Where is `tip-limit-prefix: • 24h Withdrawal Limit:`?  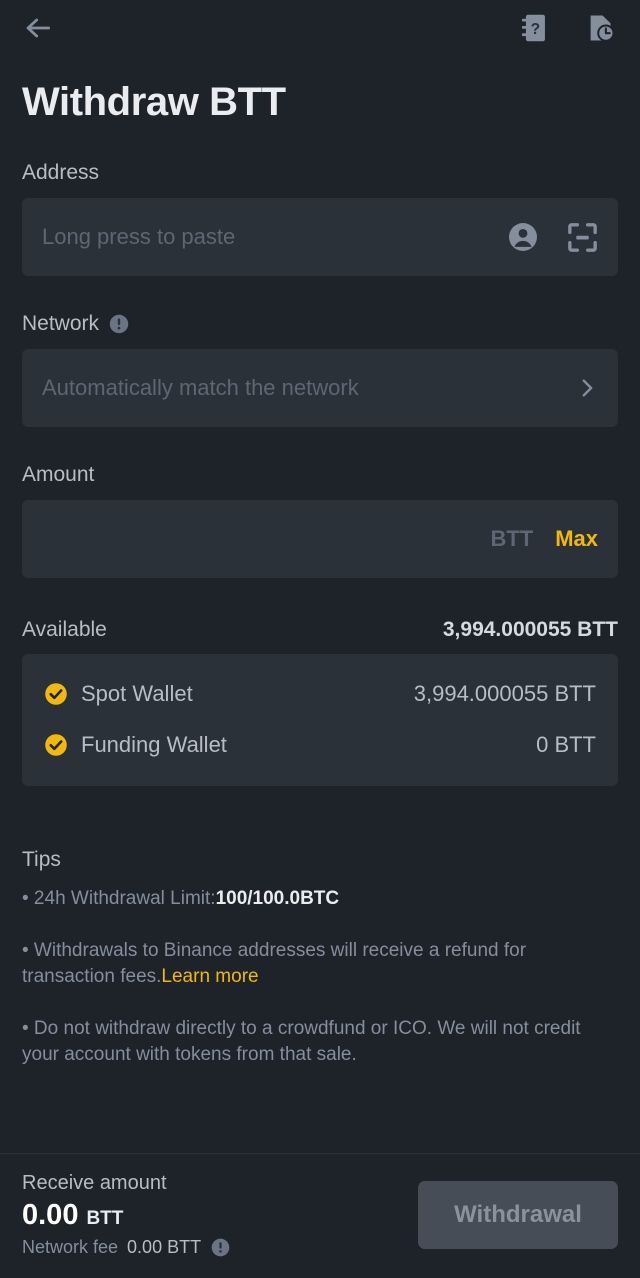
tip-limit-prefix: • 24h Withdrawal Limit: is located at coordinates (119, 898).